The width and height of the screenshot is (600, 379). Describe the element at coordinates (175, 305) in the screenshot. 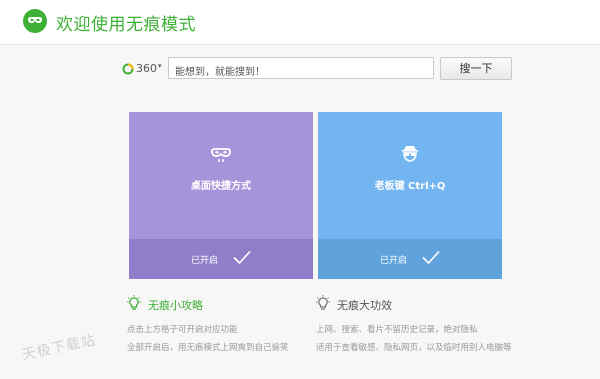

I see `tips-heading: 无痕小攻略` at that location.